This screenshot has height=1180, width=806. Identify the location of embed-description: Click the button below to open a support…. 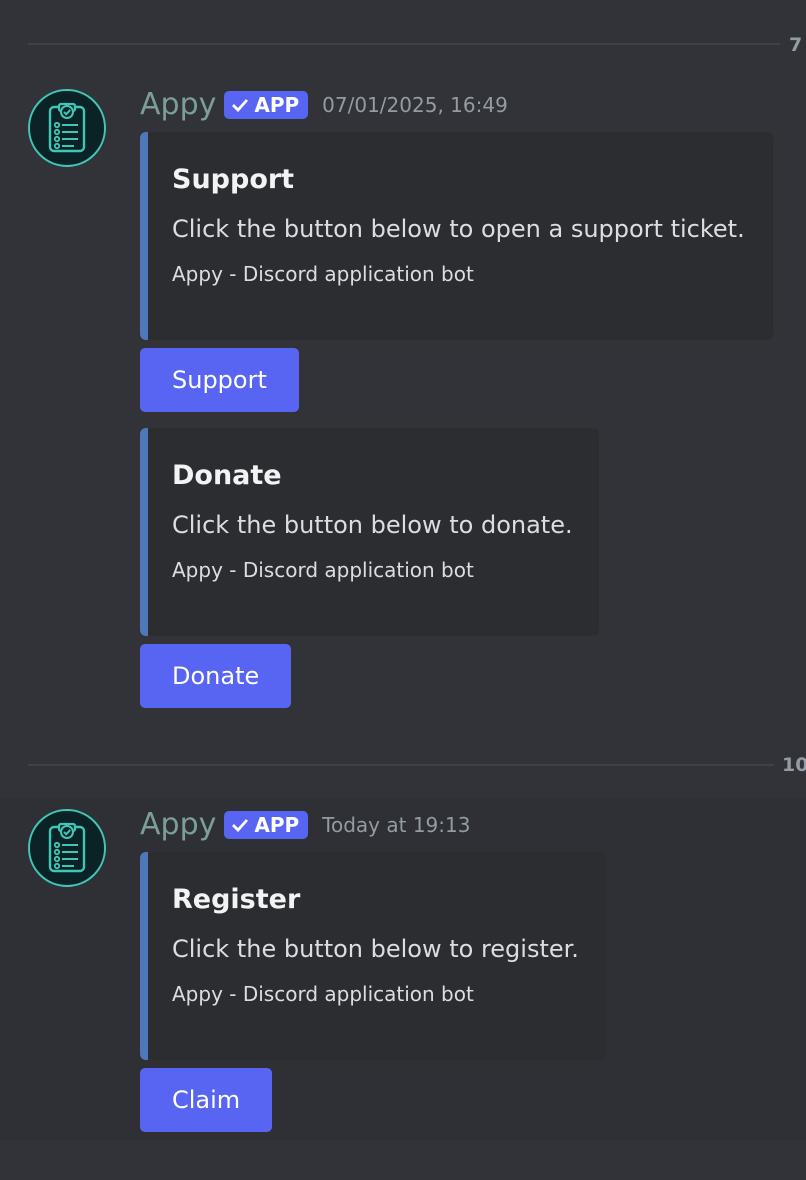
(458, 229).